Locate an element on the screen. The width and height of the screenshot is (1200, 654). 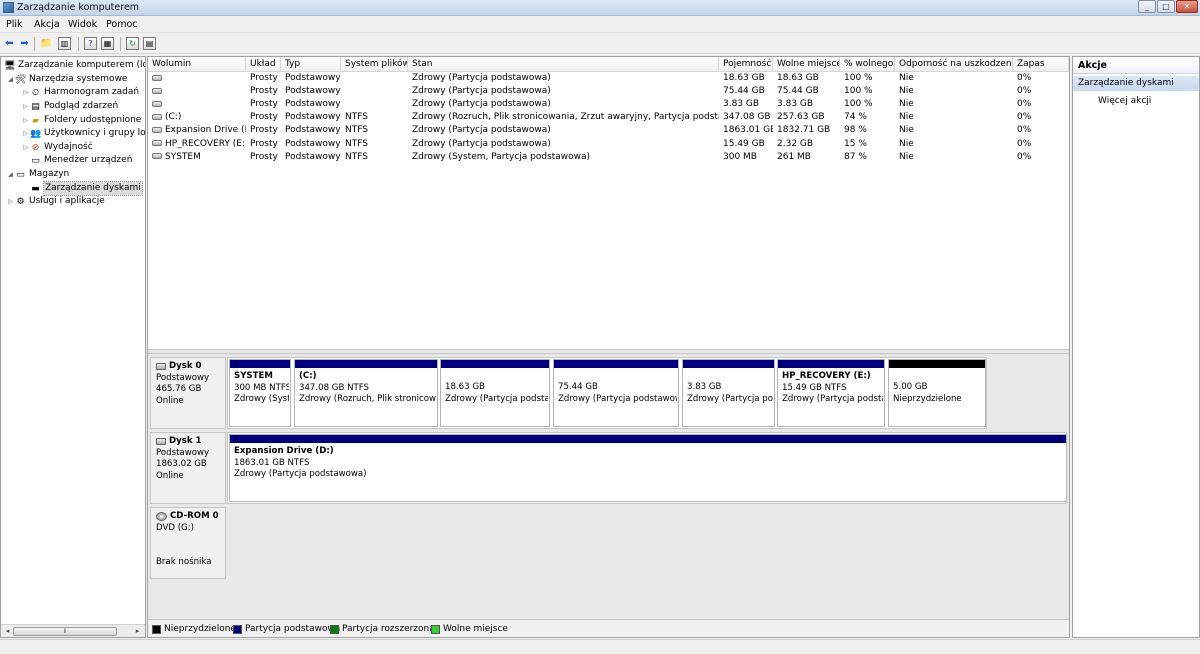
tree-item-storage: ◢ ▭ Magazyn is located at coordinates (37, 174).